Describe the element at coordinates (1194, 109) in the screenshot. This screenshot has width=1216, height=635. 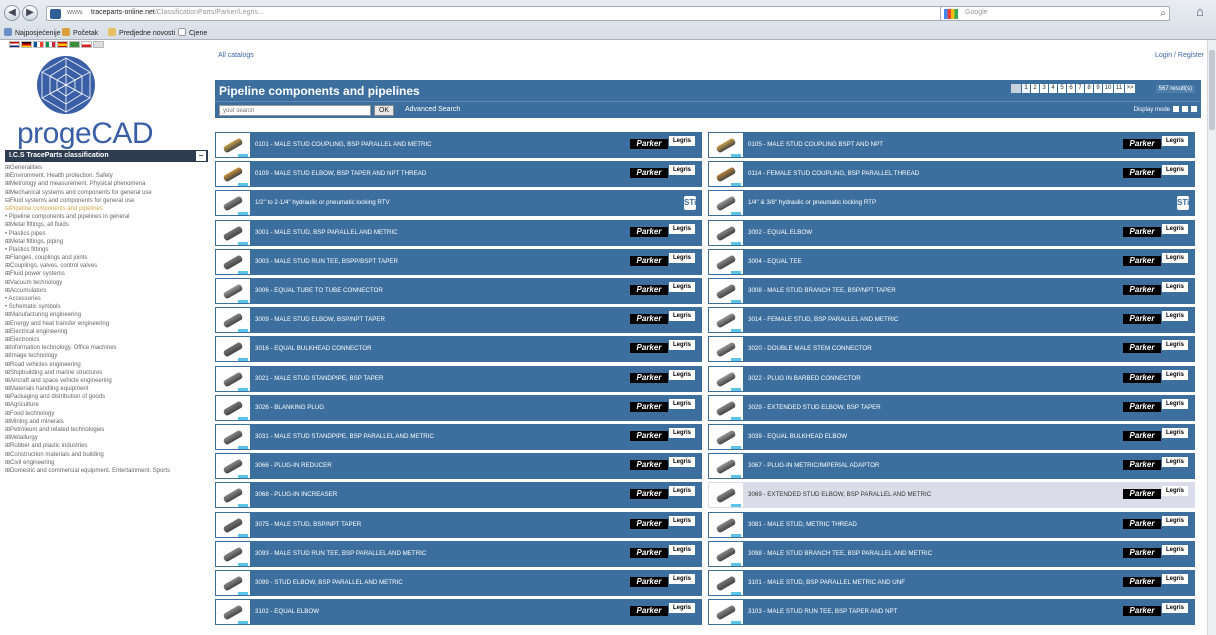
I see `detail-view-icon` at that location.